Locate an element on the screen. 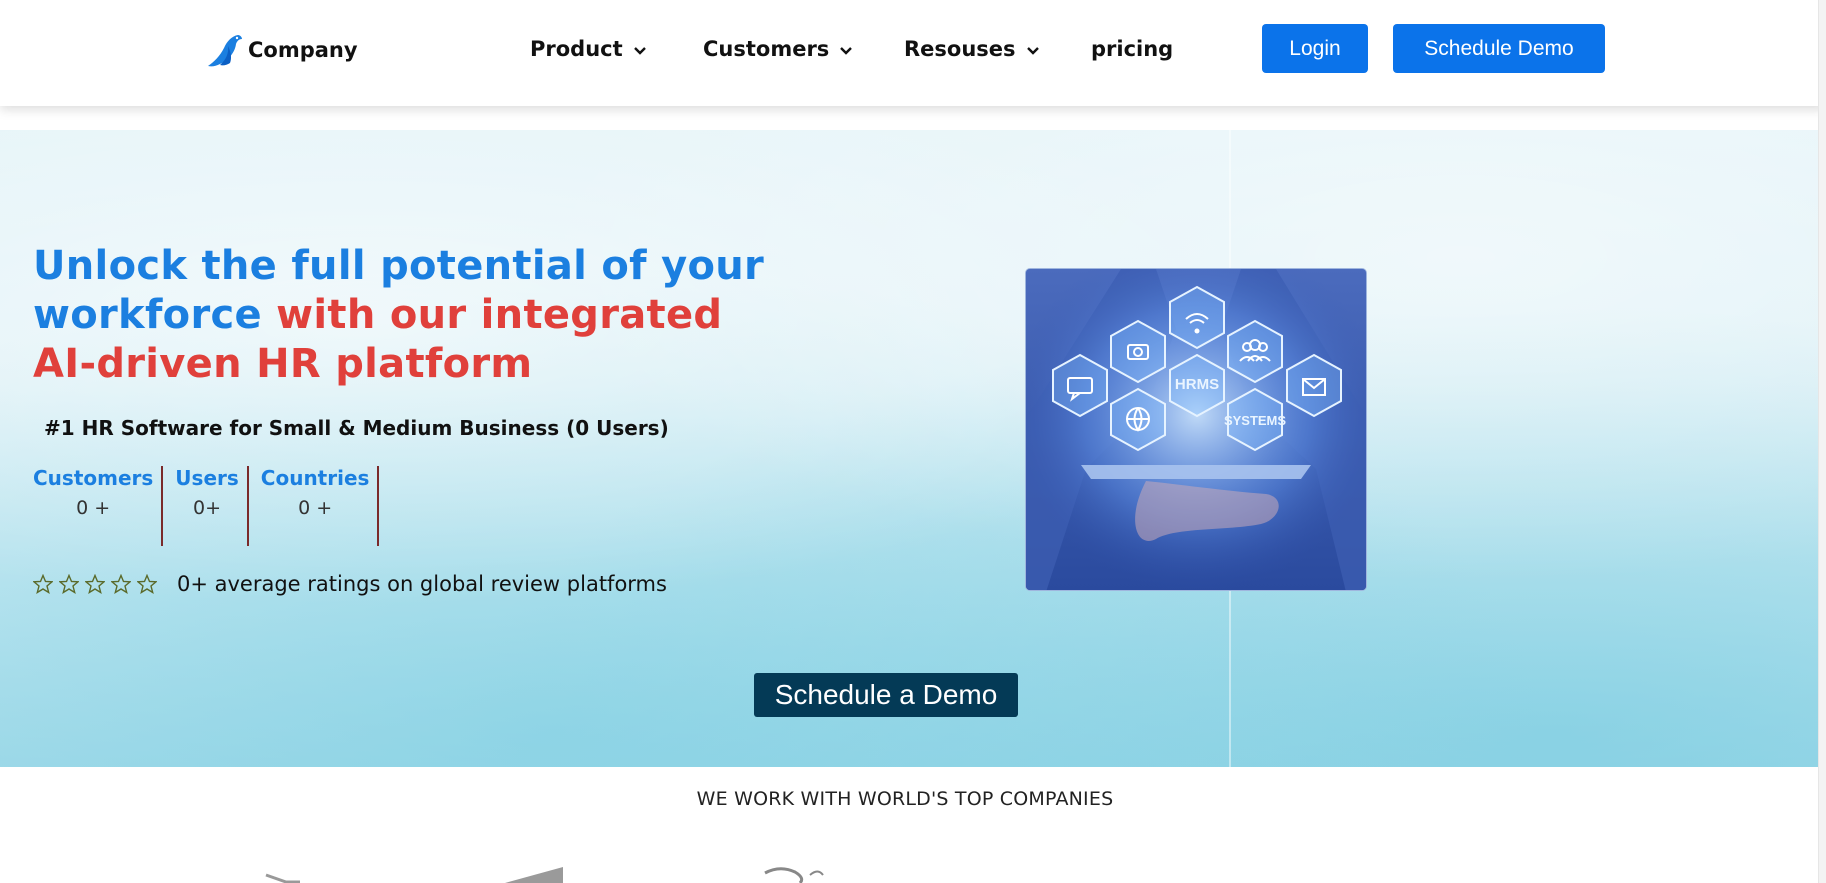 This screenshot has height=883, width=1826. company-logo: Company is located at coordinates (282, 50).